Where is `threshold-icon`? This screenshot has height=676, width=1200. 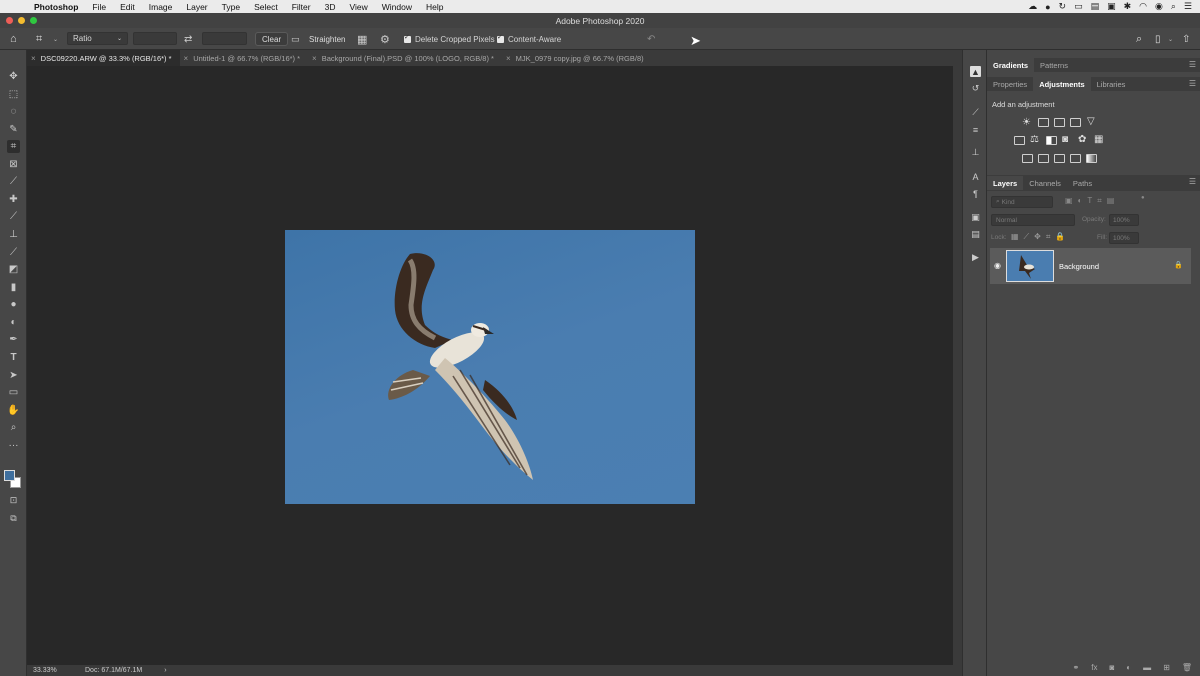
threshold-icon is located at coordinates (1059, 158).